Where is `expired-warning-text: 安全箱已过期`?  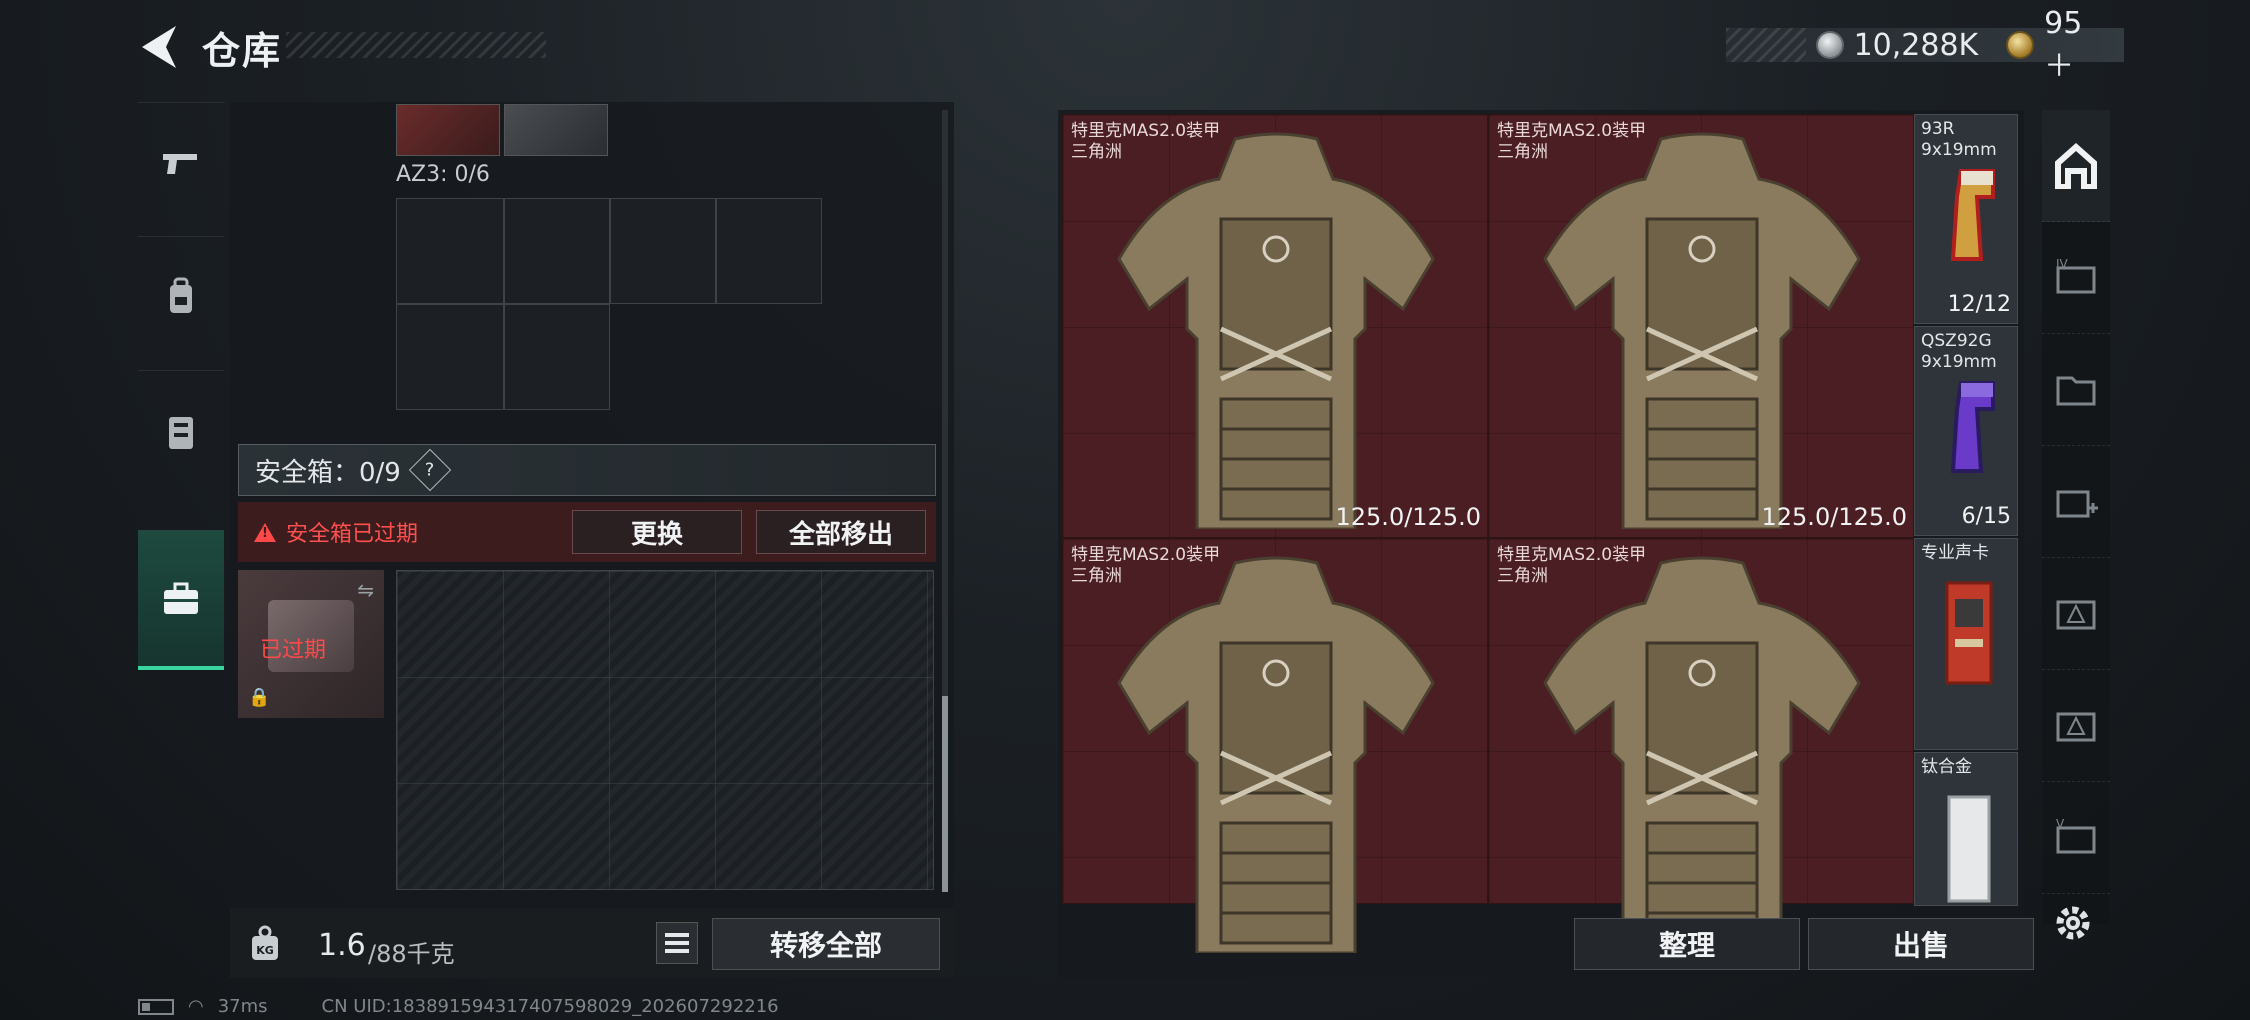
expired-warning-text: 安全箱已过期 is located at coordinates (352, 534).